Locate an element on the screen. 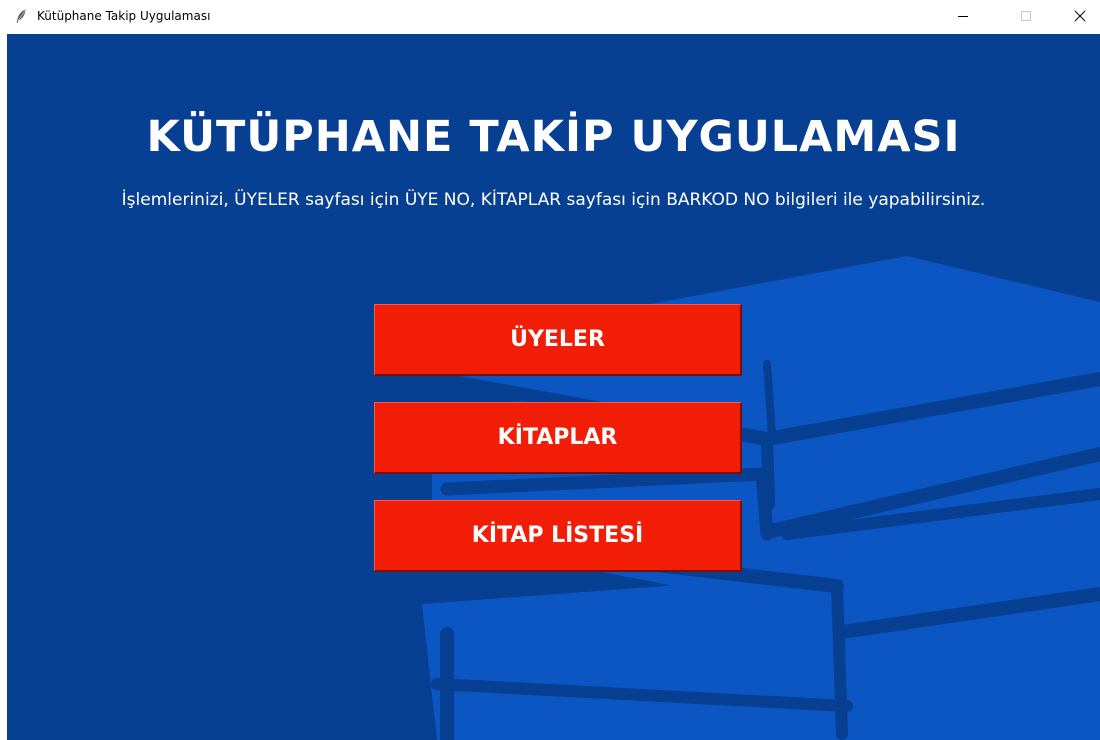  maximize-icon is located at coordinates (1026, 16).